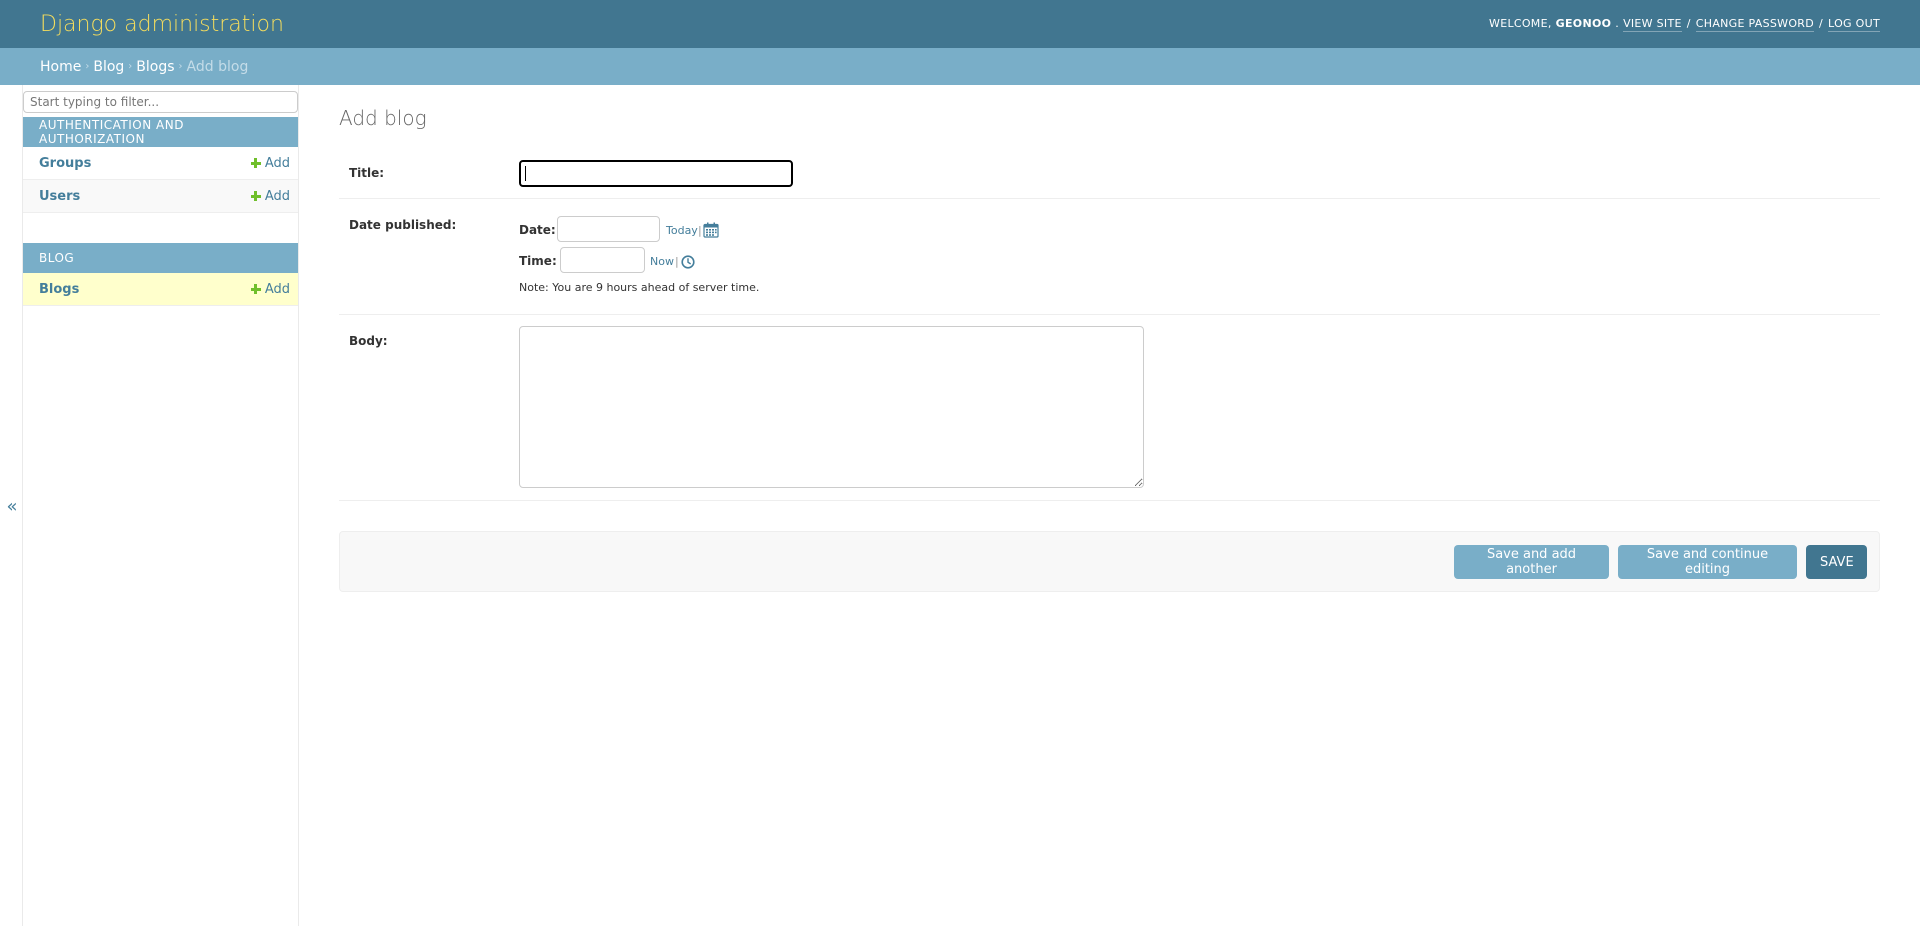  Describe the element at coordinates (383, 118) in the screenshot. I see `page-title: Add blog` at that location.